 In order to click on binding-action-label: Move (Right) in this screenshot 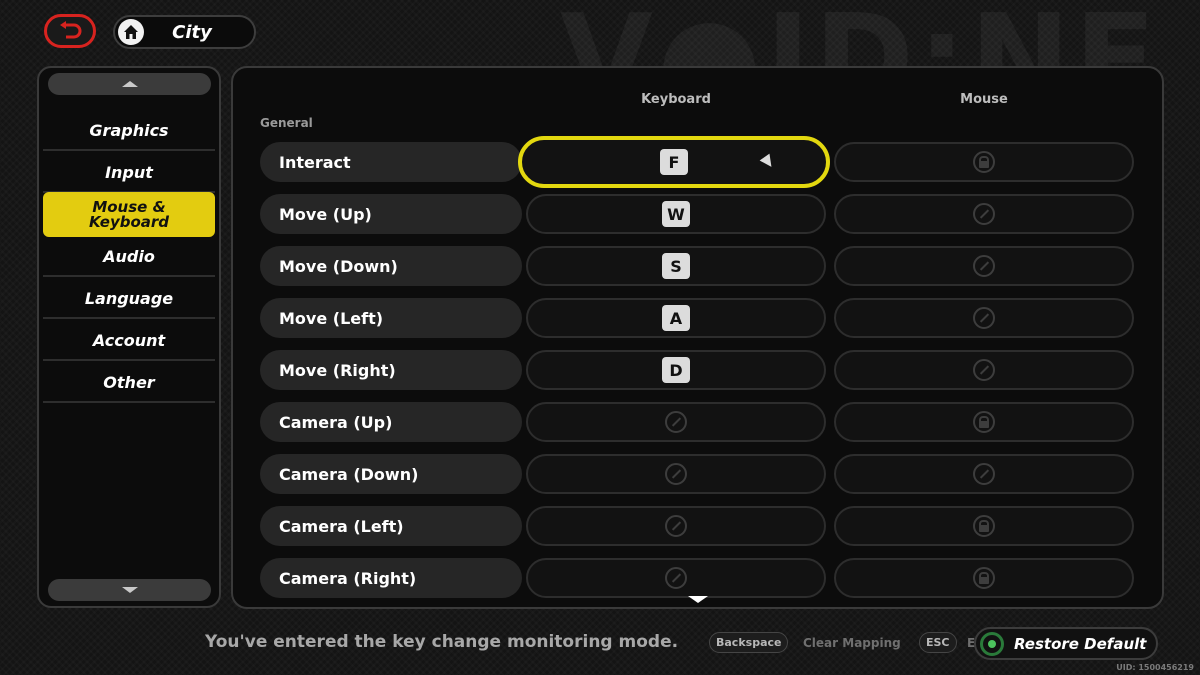, I will do `click(391, 370)`.